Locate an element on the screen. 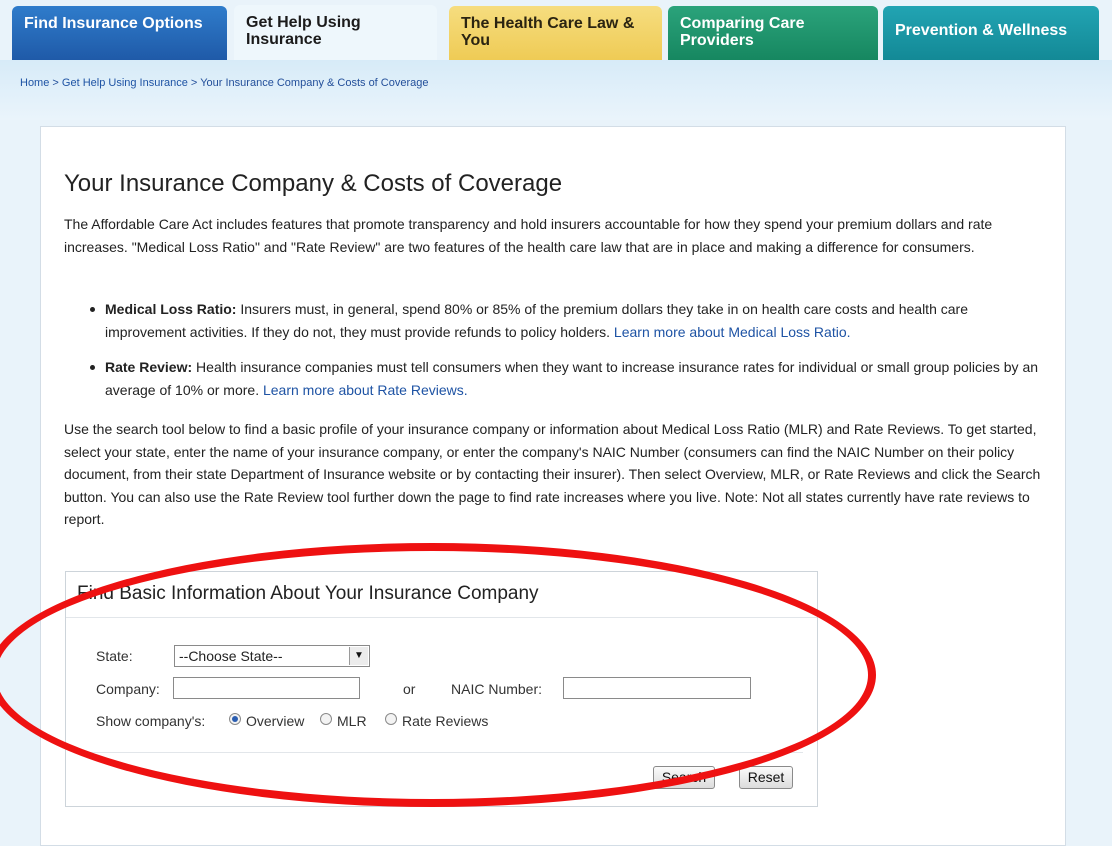 The width and height of the screenshot is (1112, 846). breadcrumb-get-help: Get Help Using Insurance is located at coordinates (125, 83).